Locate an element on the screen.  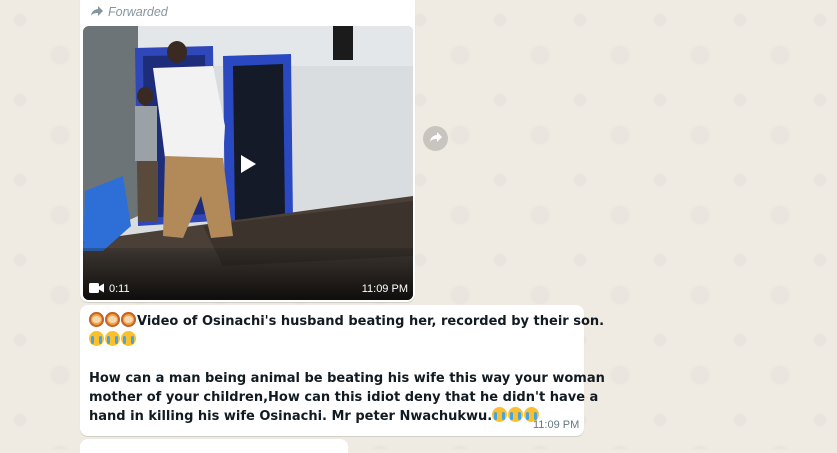
forward-button is located at coordinates (435, 138).